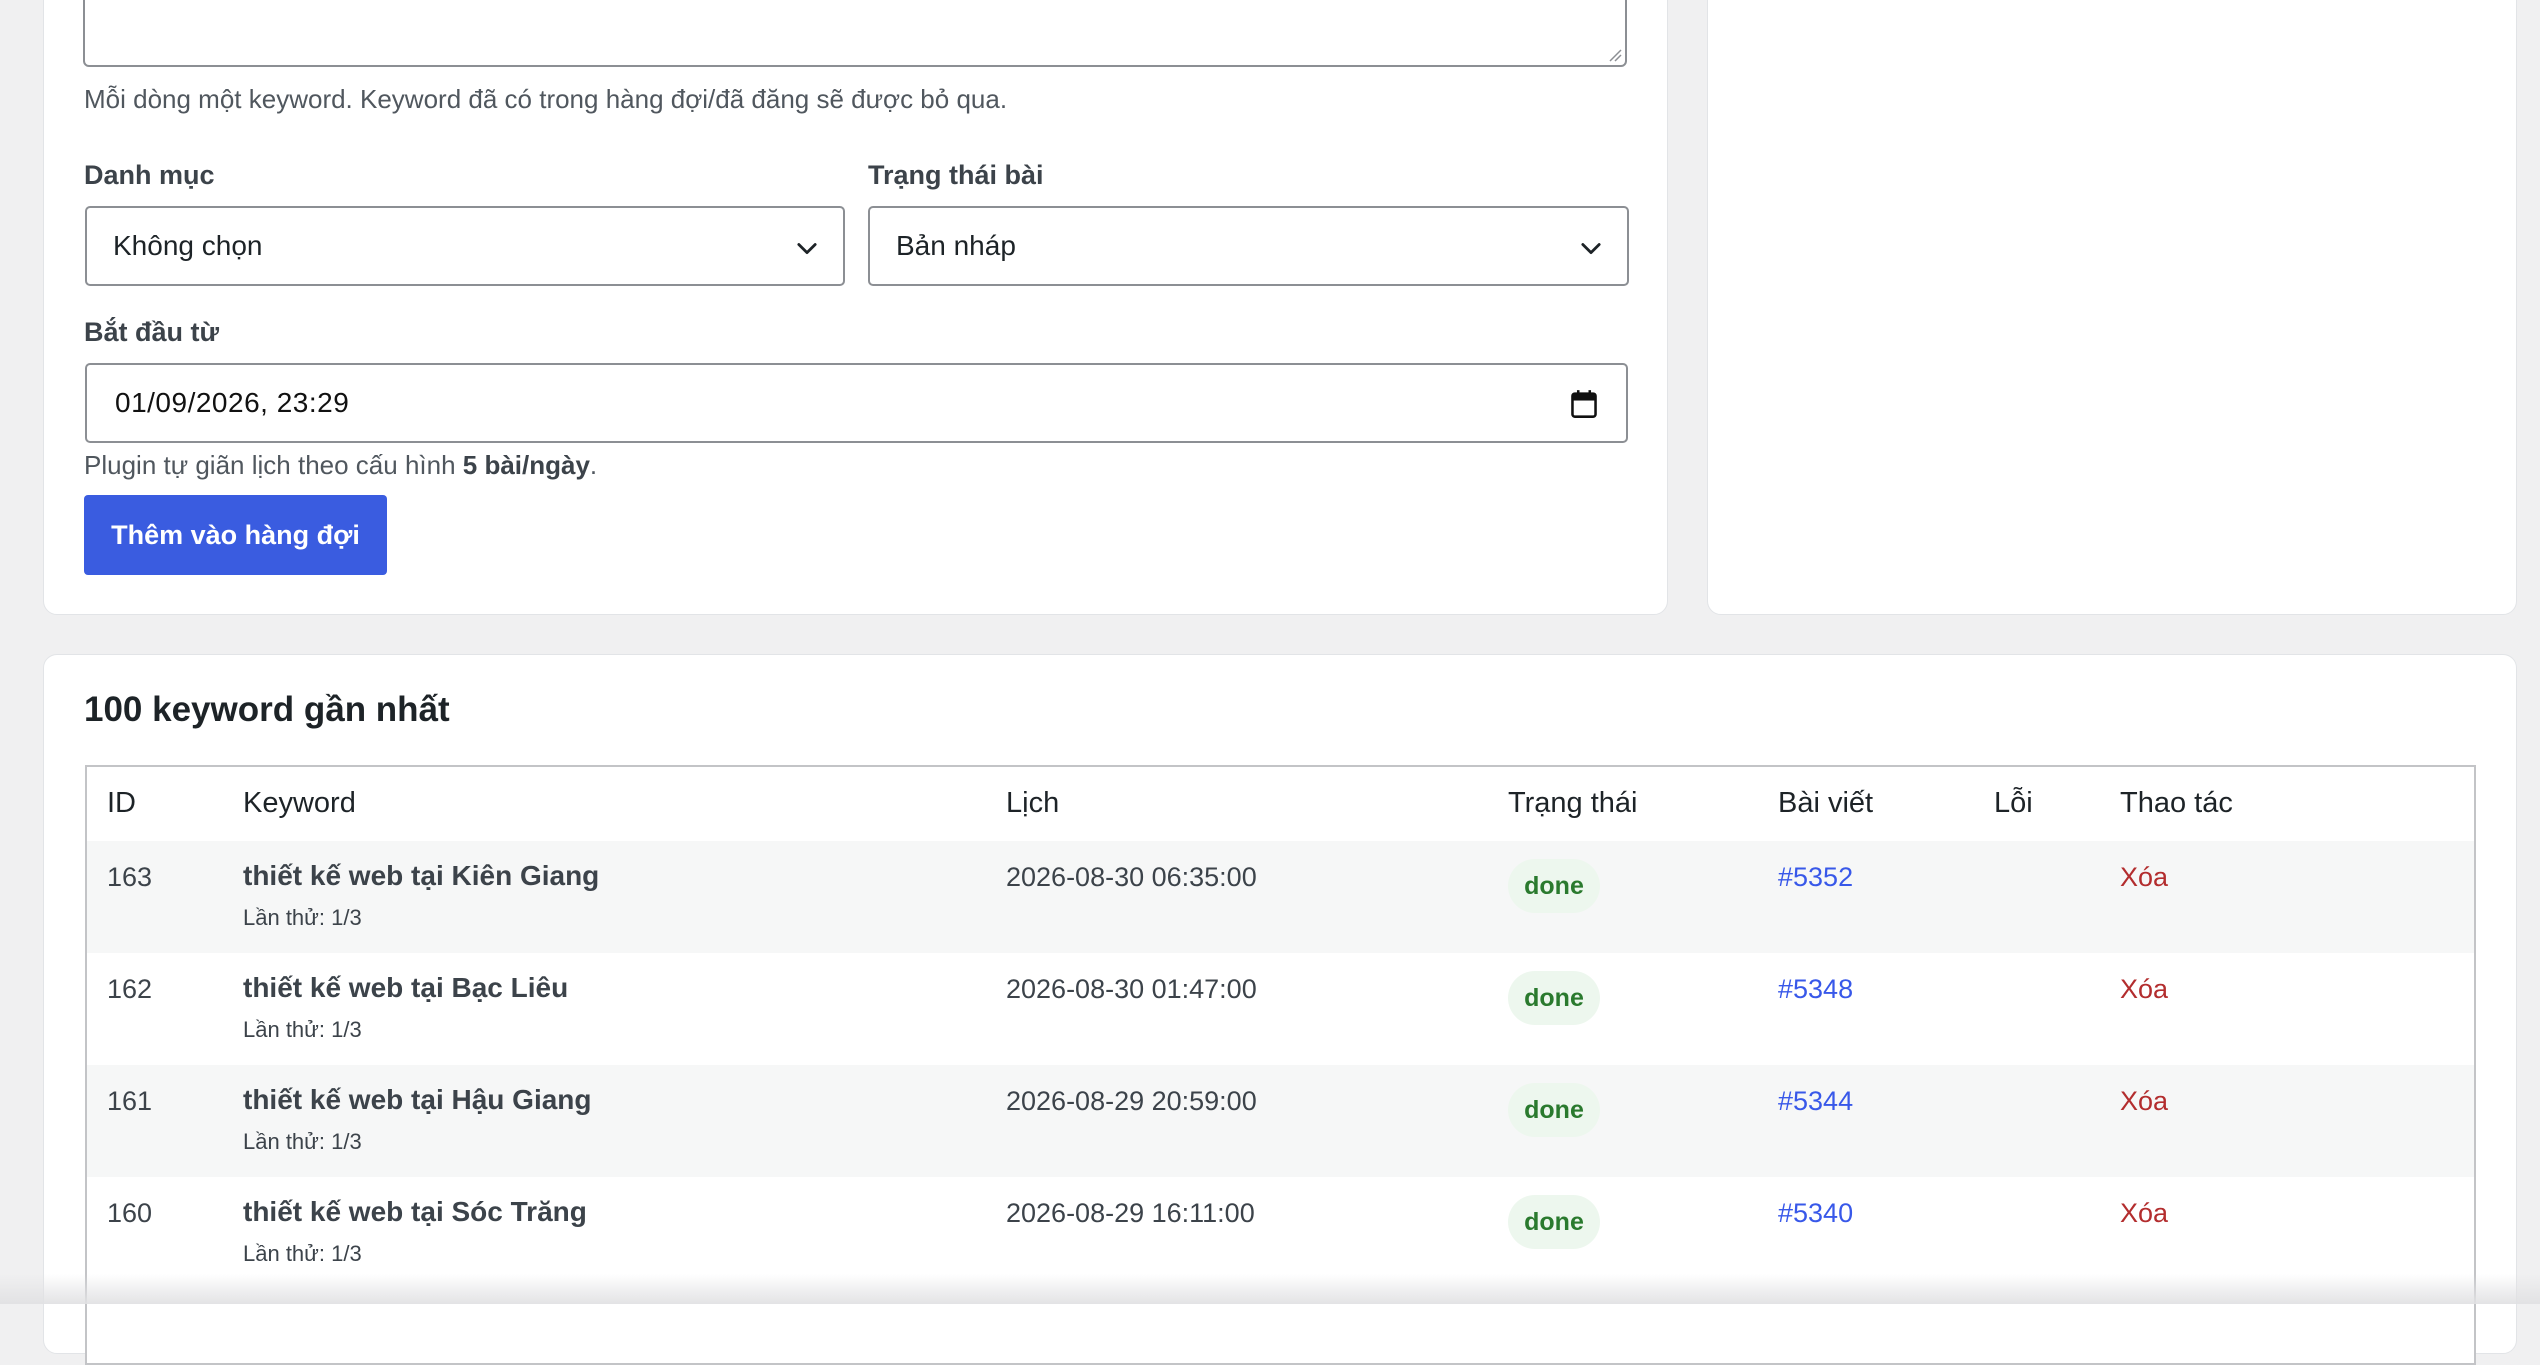 The image size is (2540, 1365). What do you see at coordinates (152, 332) in the screenshot?
I see `start-date-label: Bắt đầu từ` at bounding box center [152, 332].